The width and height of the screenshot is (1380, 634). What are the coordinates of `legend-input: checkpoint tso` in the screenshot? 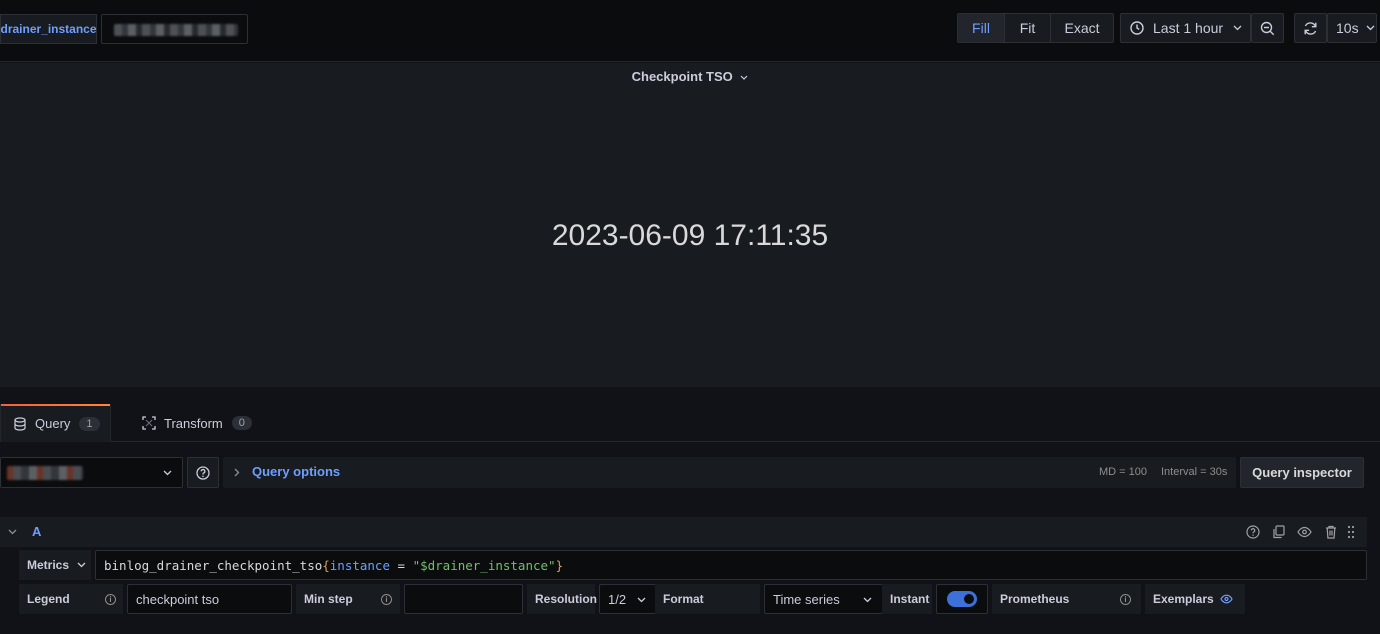 It's located at (209, 599).